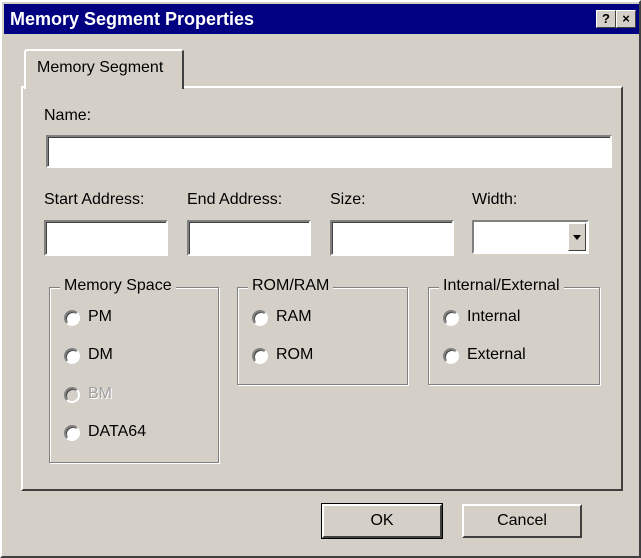  Describe the element at coordinates (132, 19) in the screenshot. I see `window-title: Memory Segment Properties` at that location.